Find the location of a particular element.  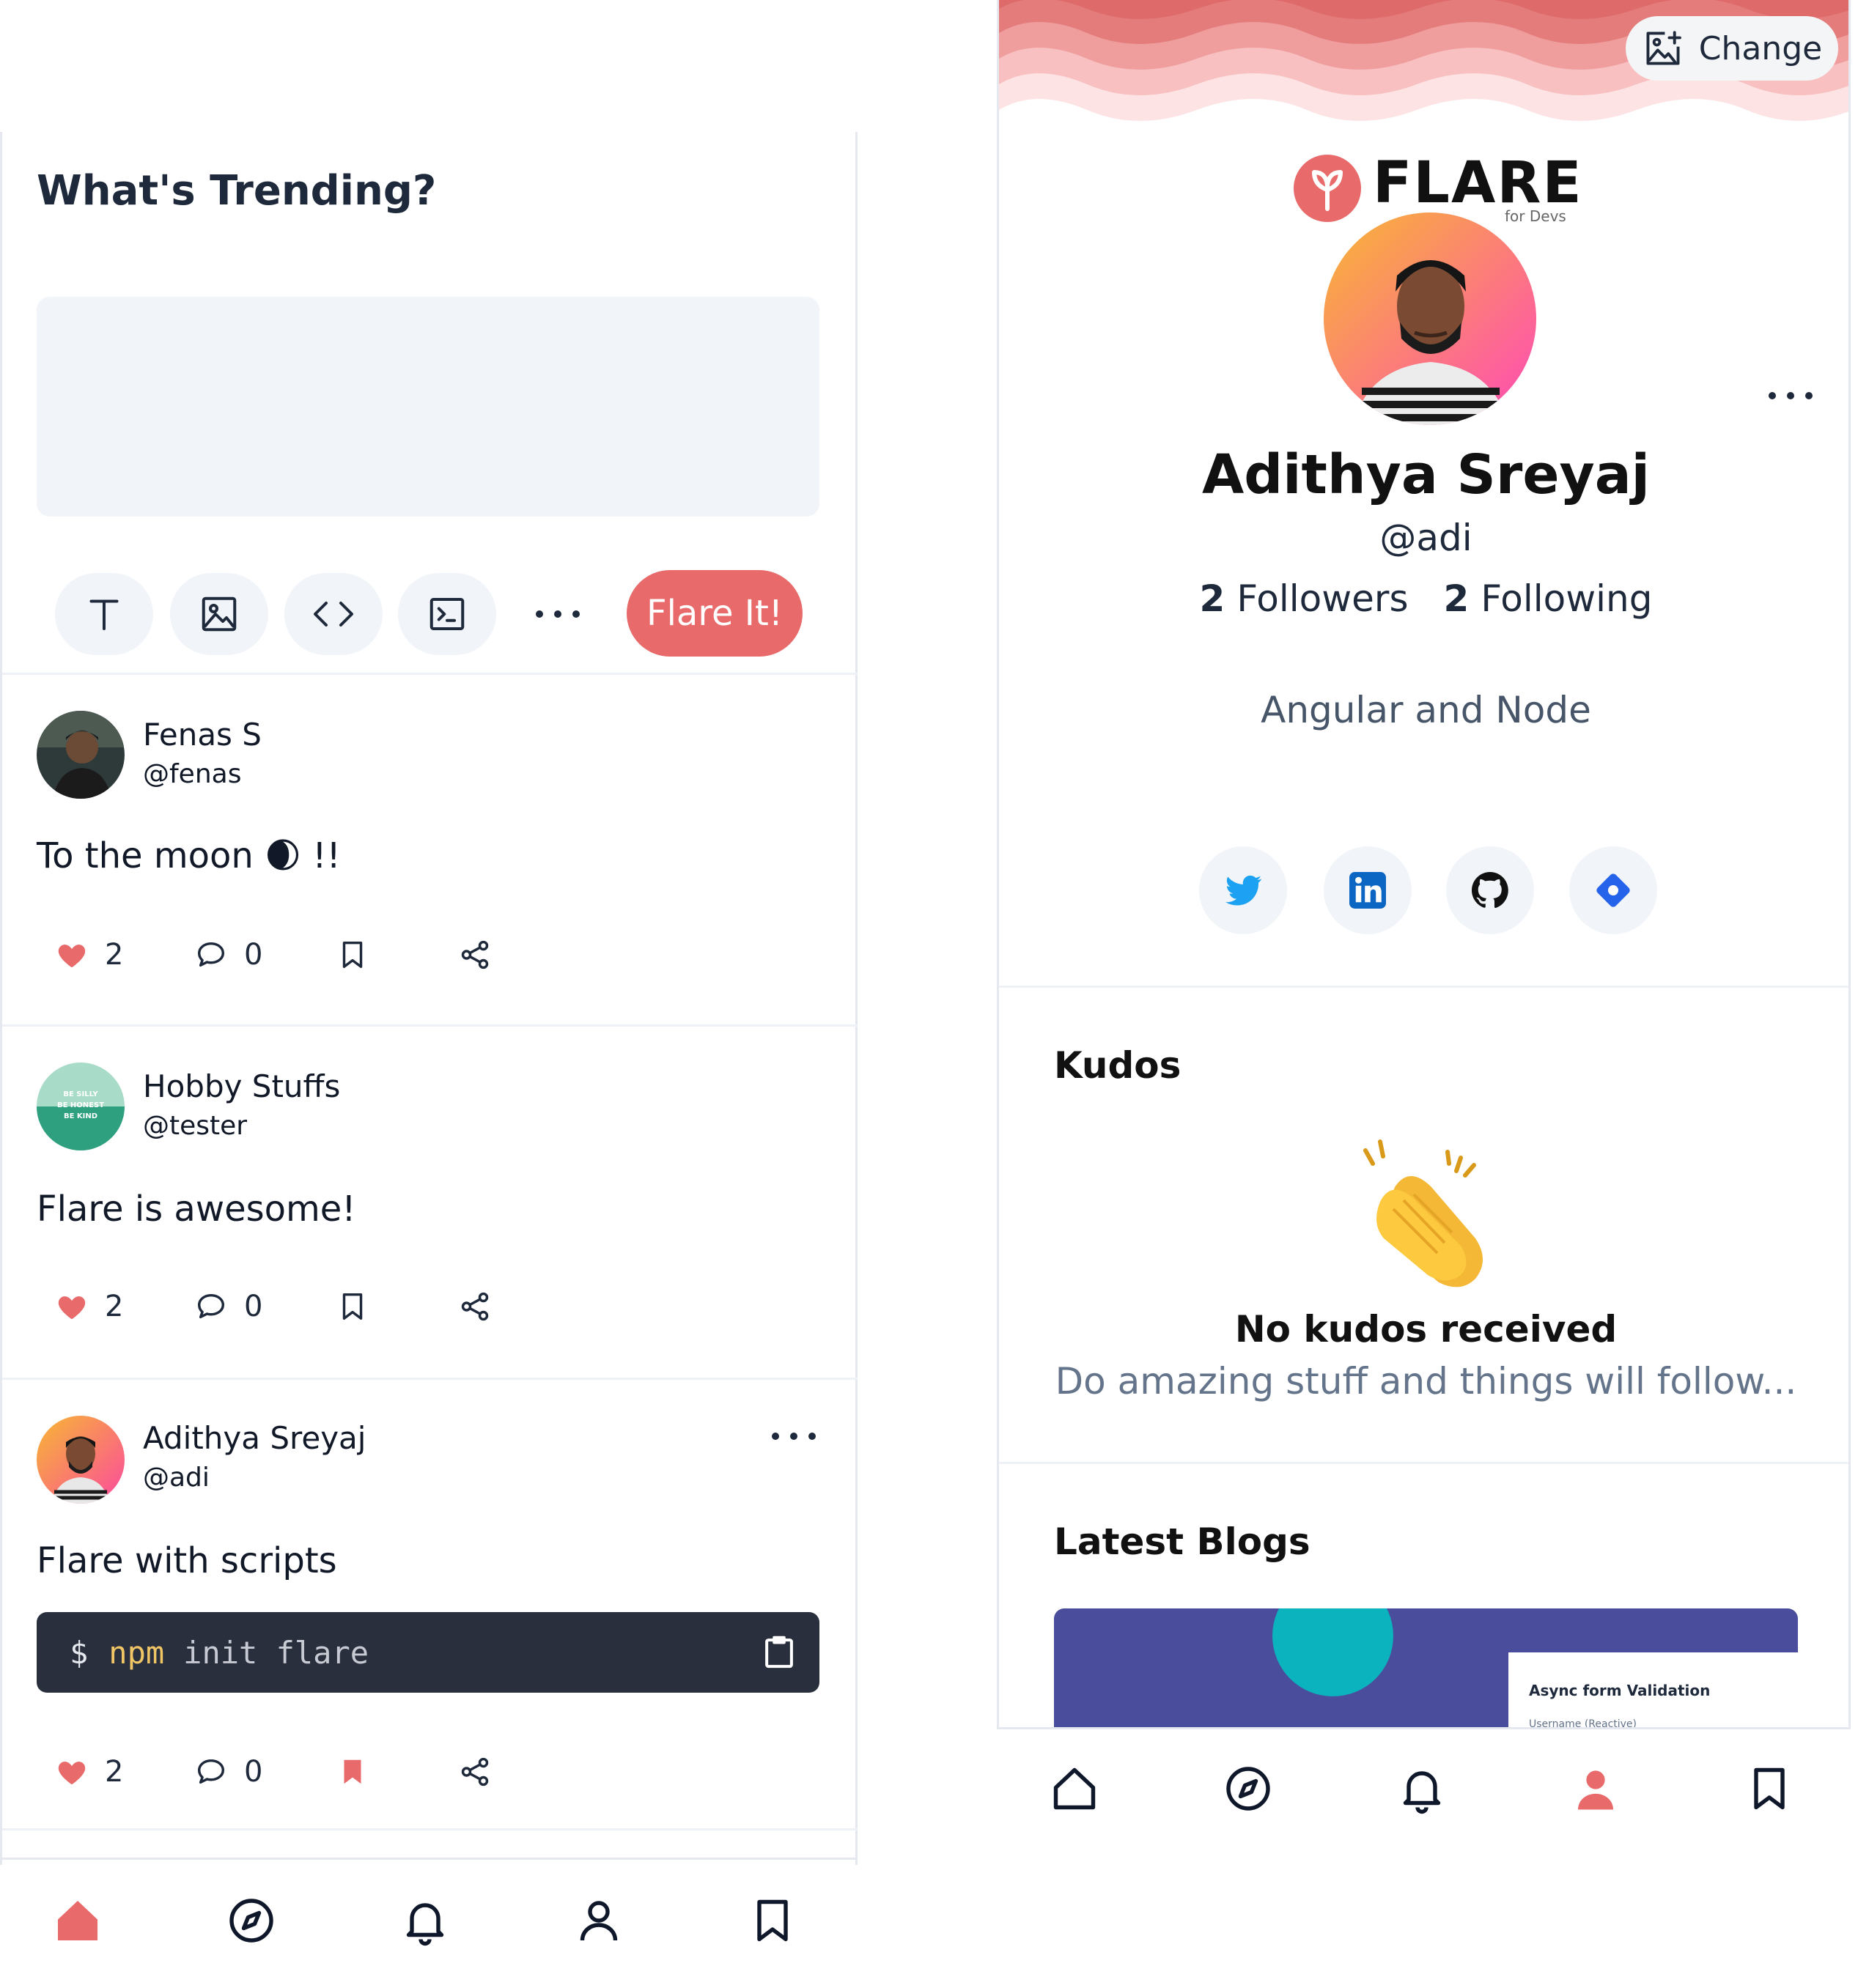

code-tool-button is located at coordinates (333, 614).